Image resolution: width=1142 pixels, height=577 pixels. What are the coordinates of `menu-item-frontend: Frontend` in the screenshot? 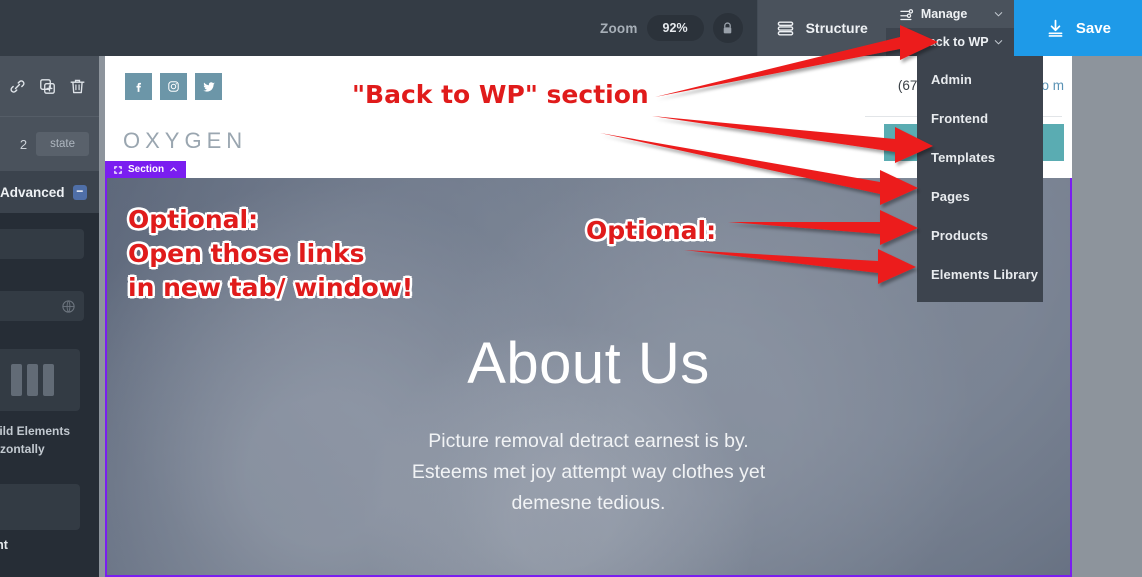 It's located at (980, 118).